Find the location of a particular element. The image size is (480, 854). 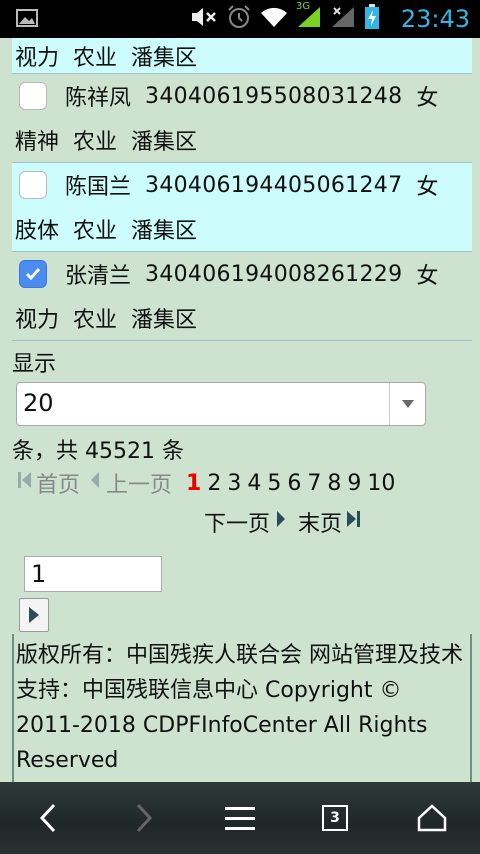

id-number: 340406195508031248 is located at coordinates (274, 96).